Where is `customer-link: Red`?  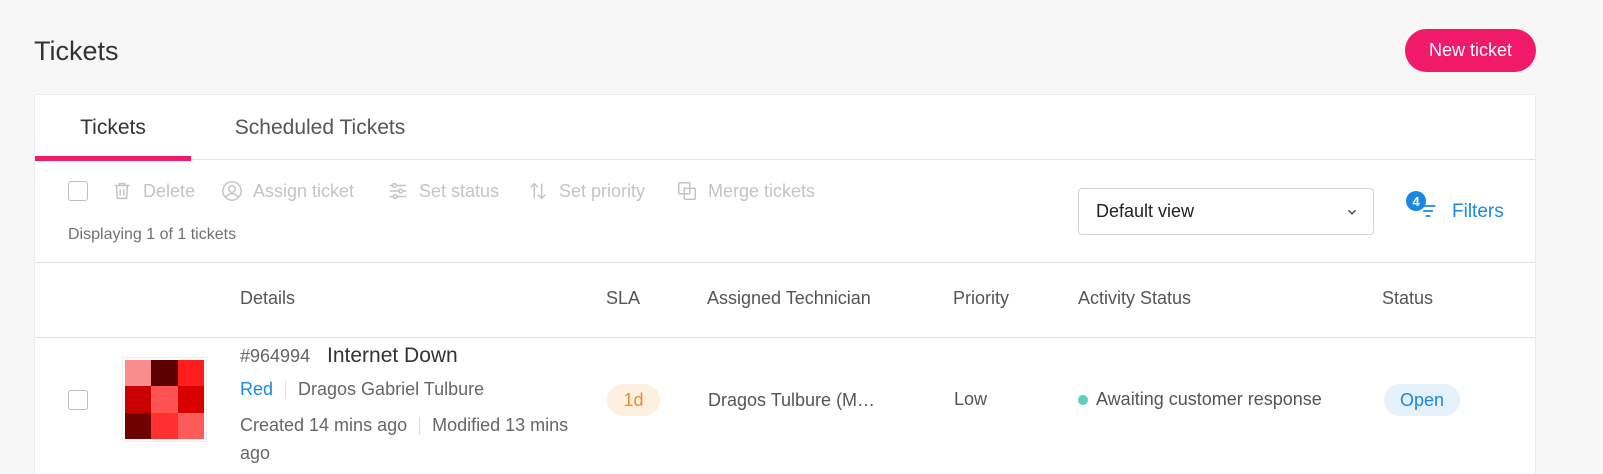 customer-link: Red is located at coordinates (256, 389).